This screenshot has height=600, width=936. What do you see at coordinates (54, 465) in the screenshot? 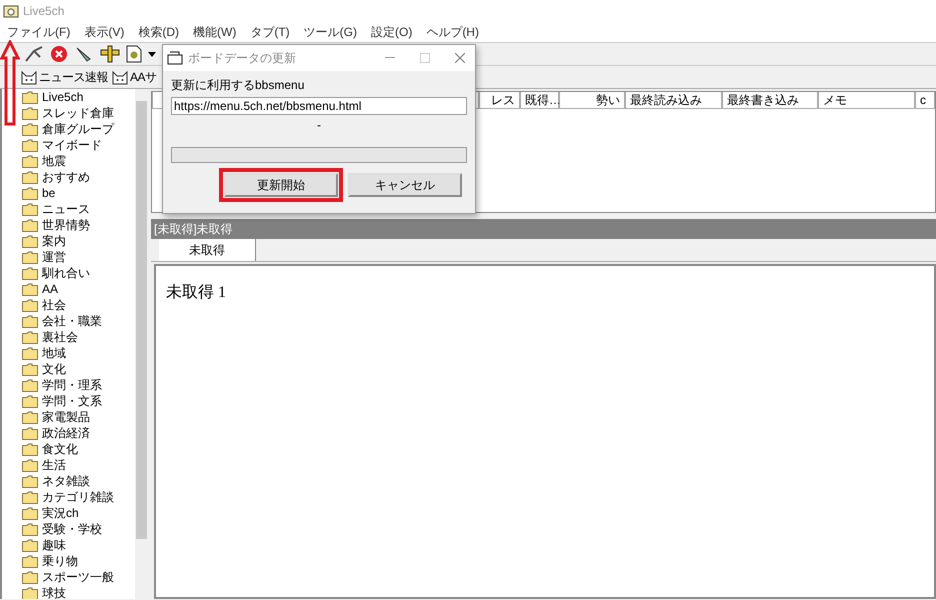
I see `tree-item: 生活` at bounding box center [54, 465].